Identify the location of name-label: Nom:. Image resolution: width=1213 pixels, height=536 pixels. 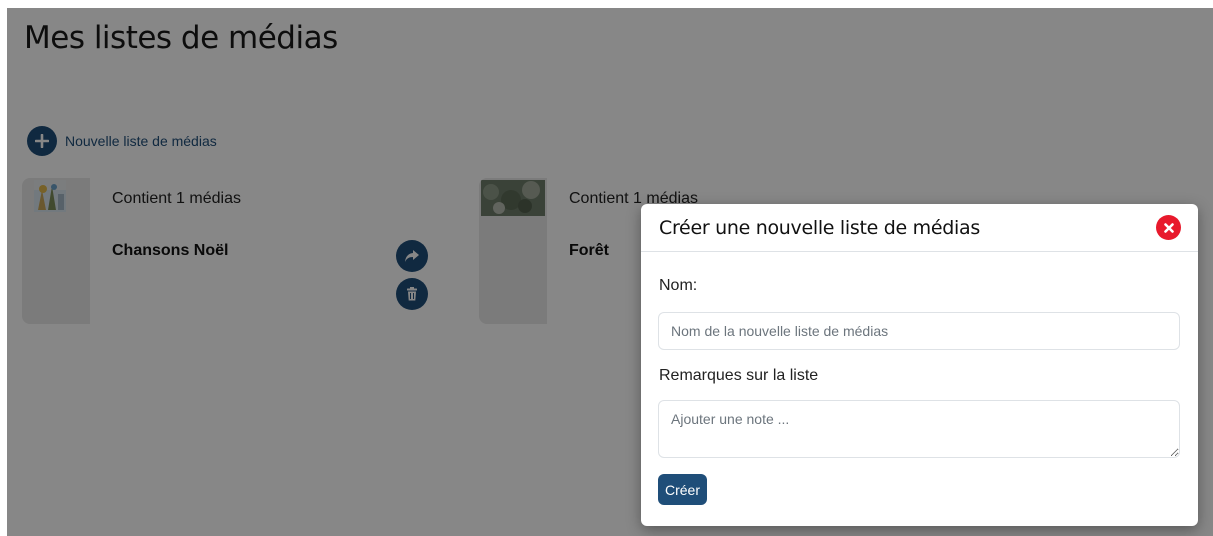
(678, 285).